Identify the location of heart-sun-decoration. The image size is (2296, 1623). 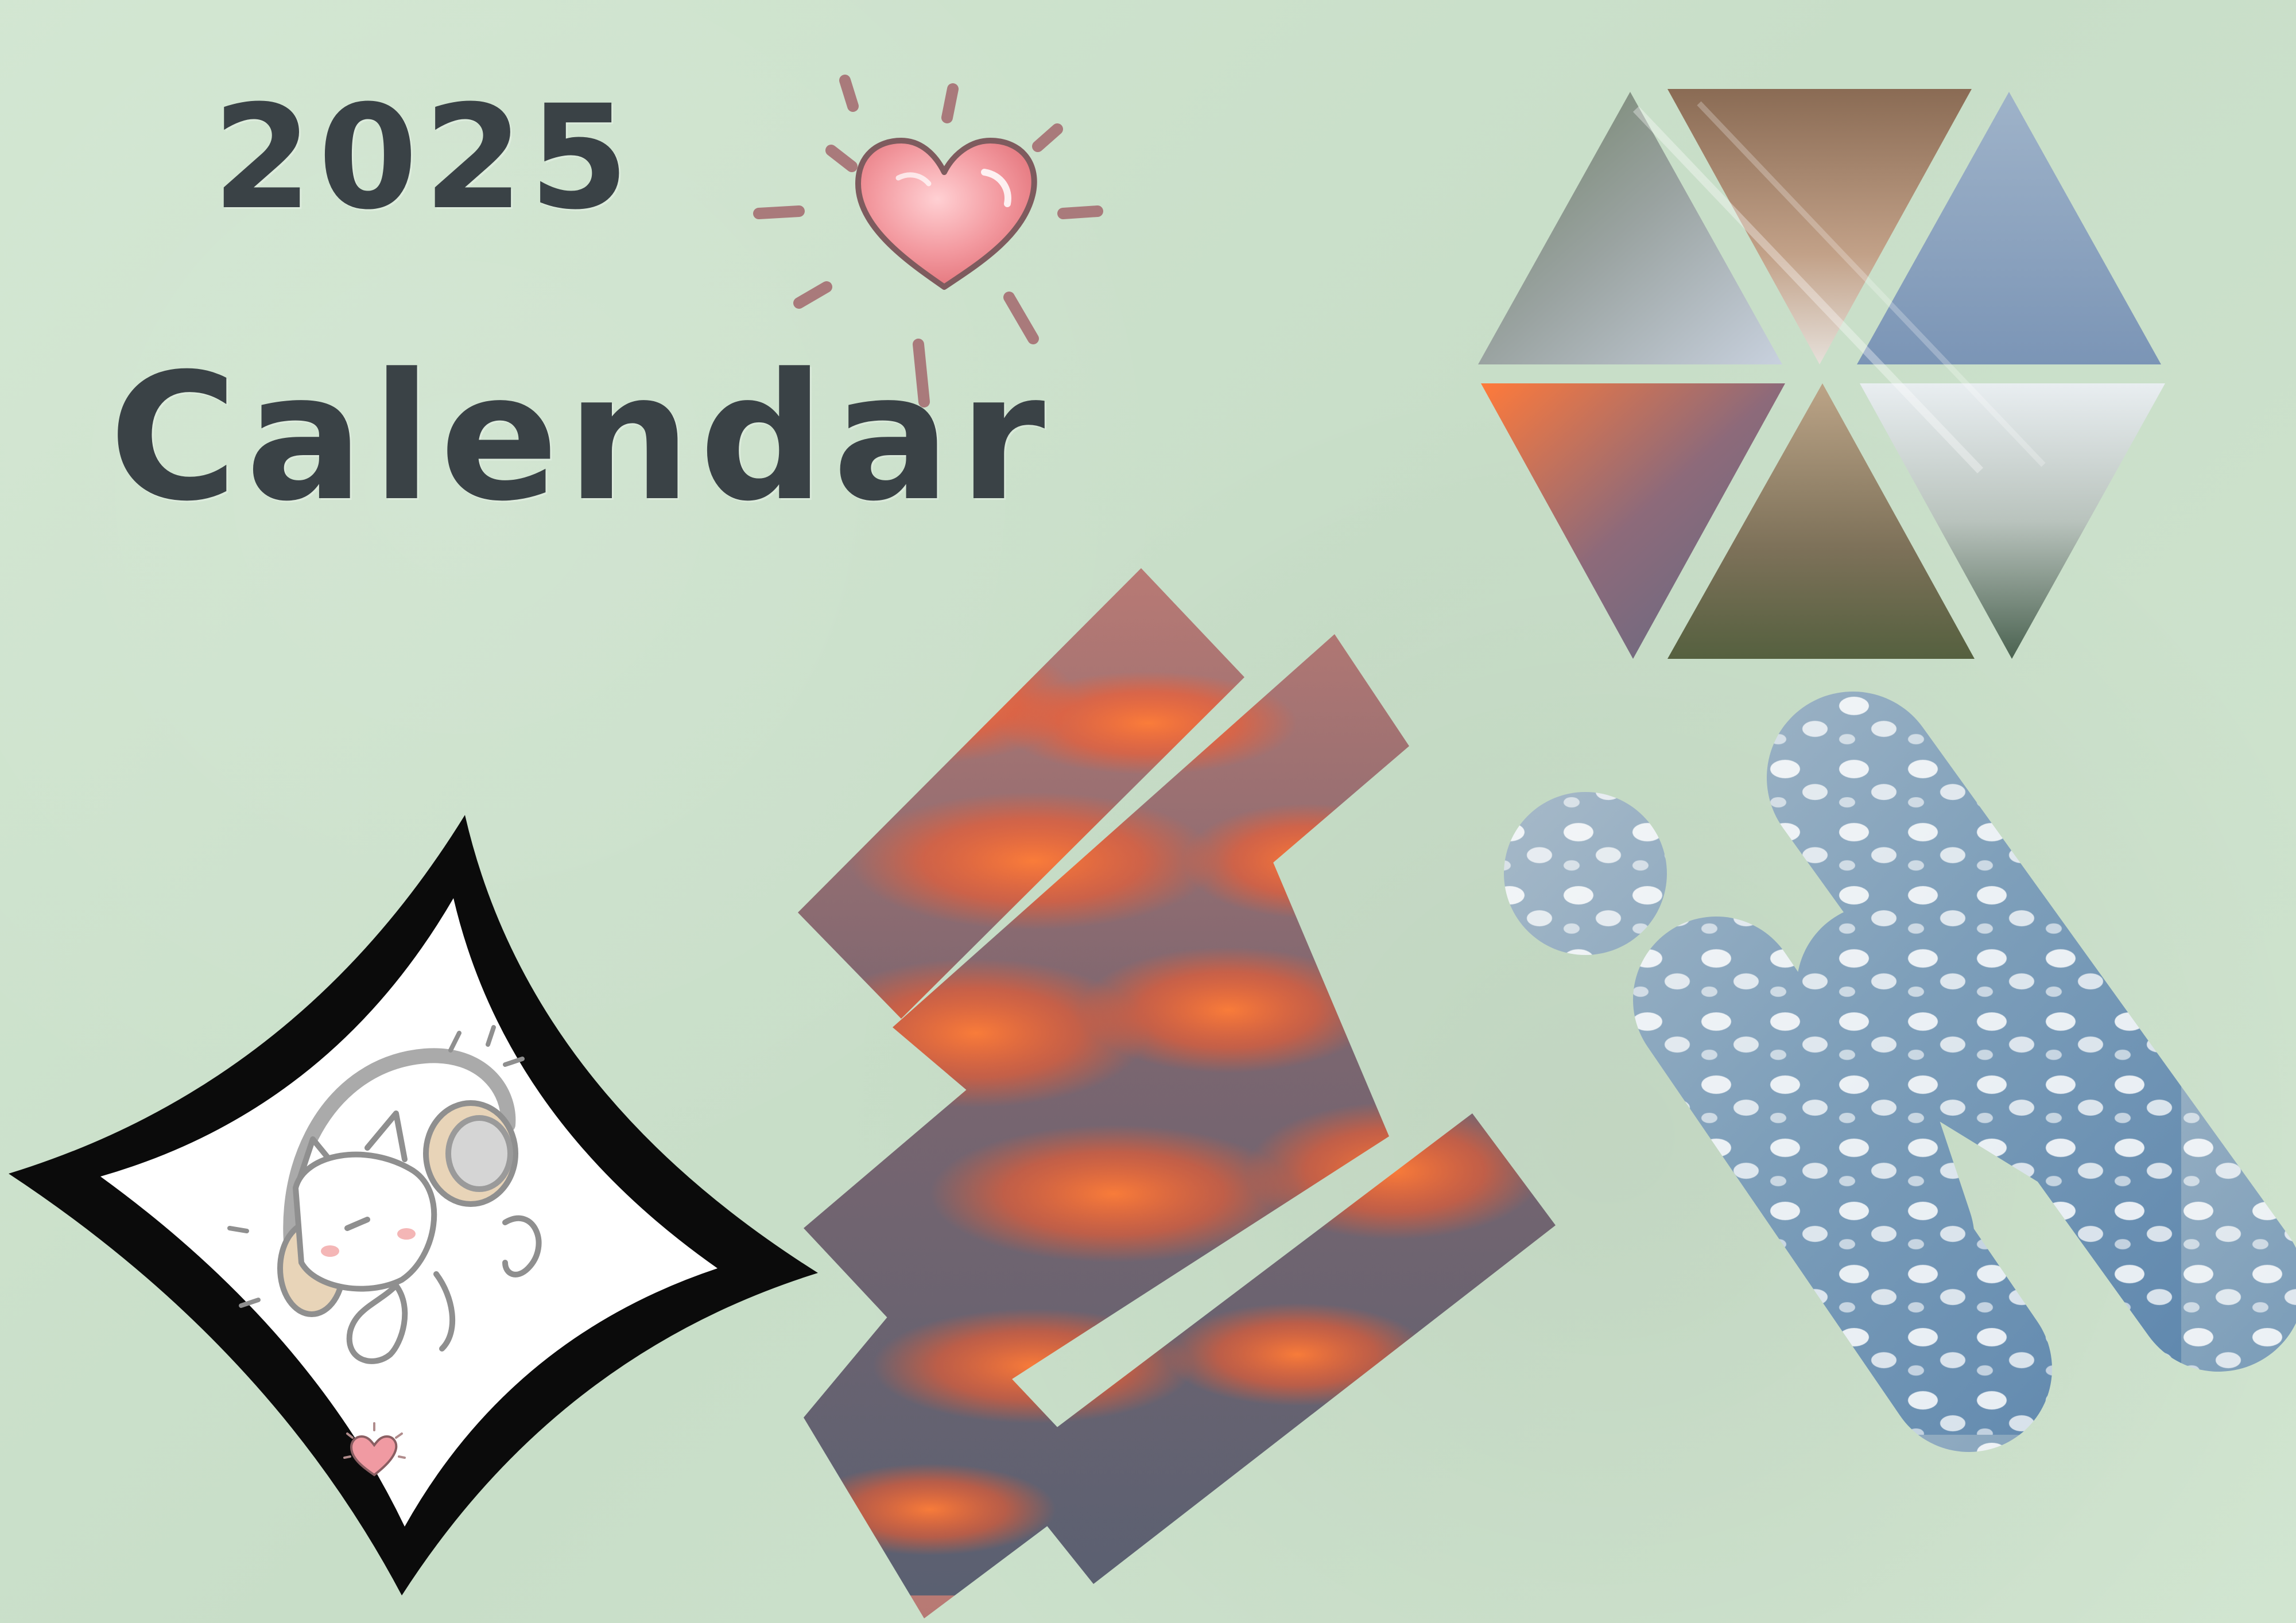
(928, 241).